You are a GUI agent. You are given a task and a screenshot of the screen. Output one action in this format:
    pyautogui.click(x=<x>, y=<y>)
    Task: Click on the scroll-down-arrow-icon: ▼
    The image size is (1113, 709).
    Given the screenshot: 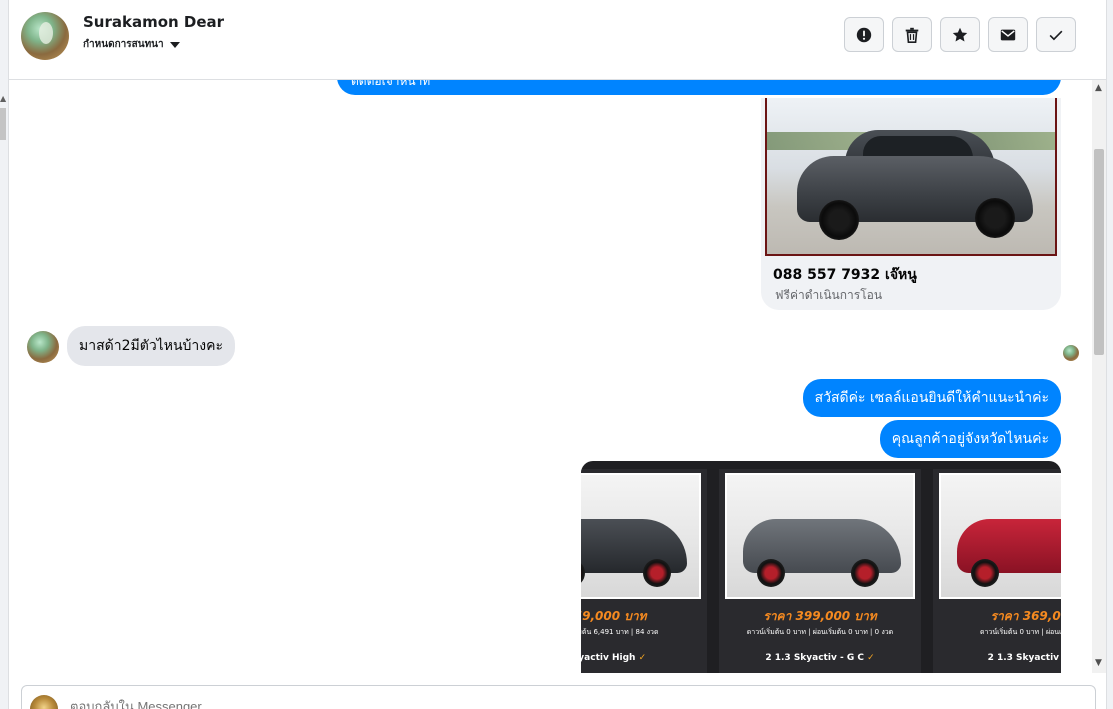 What is the action you would take?
    pyautogui.click(x=1098, y=663)
    